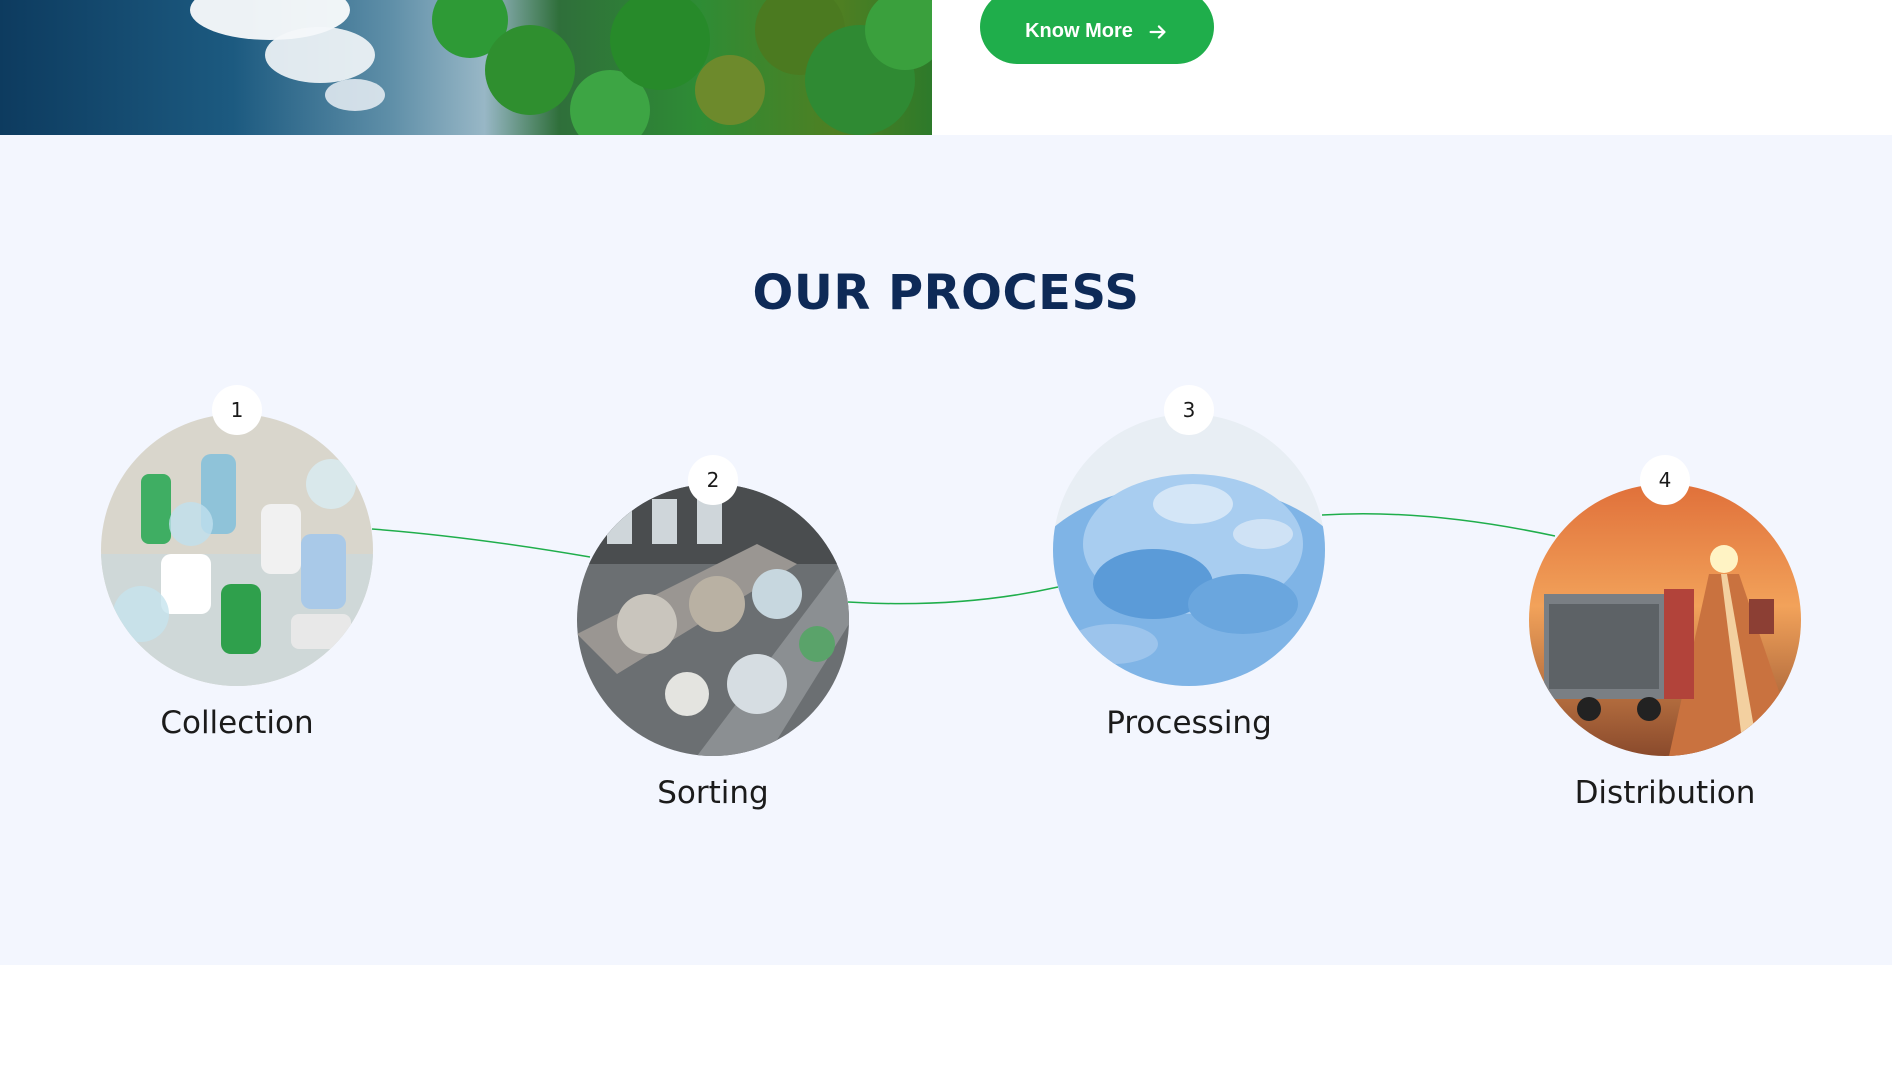 This screenshot has width=1892, height=1071. What do you see at coordinates (1189, 550) in the screenshot?
I see `processing-image` at bounding box center [1189, 550].